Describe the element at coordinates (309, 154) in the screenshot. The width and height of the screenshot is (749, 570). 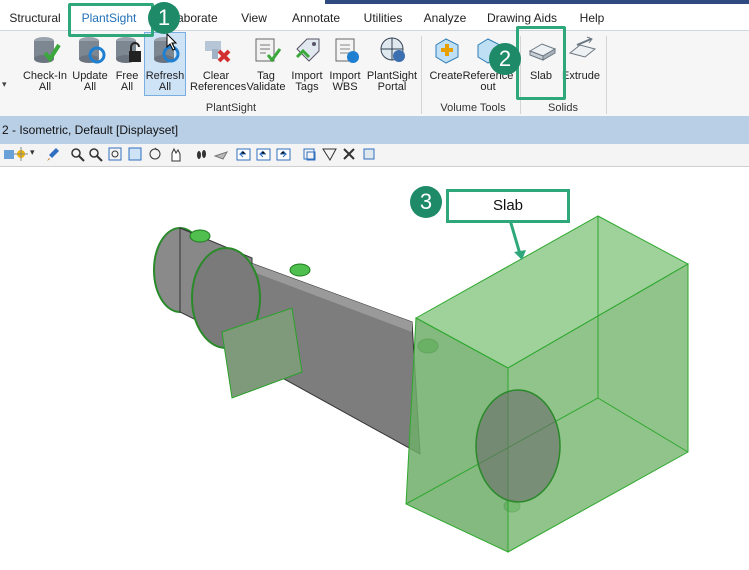
I see `clip-volume-icon` at that location.